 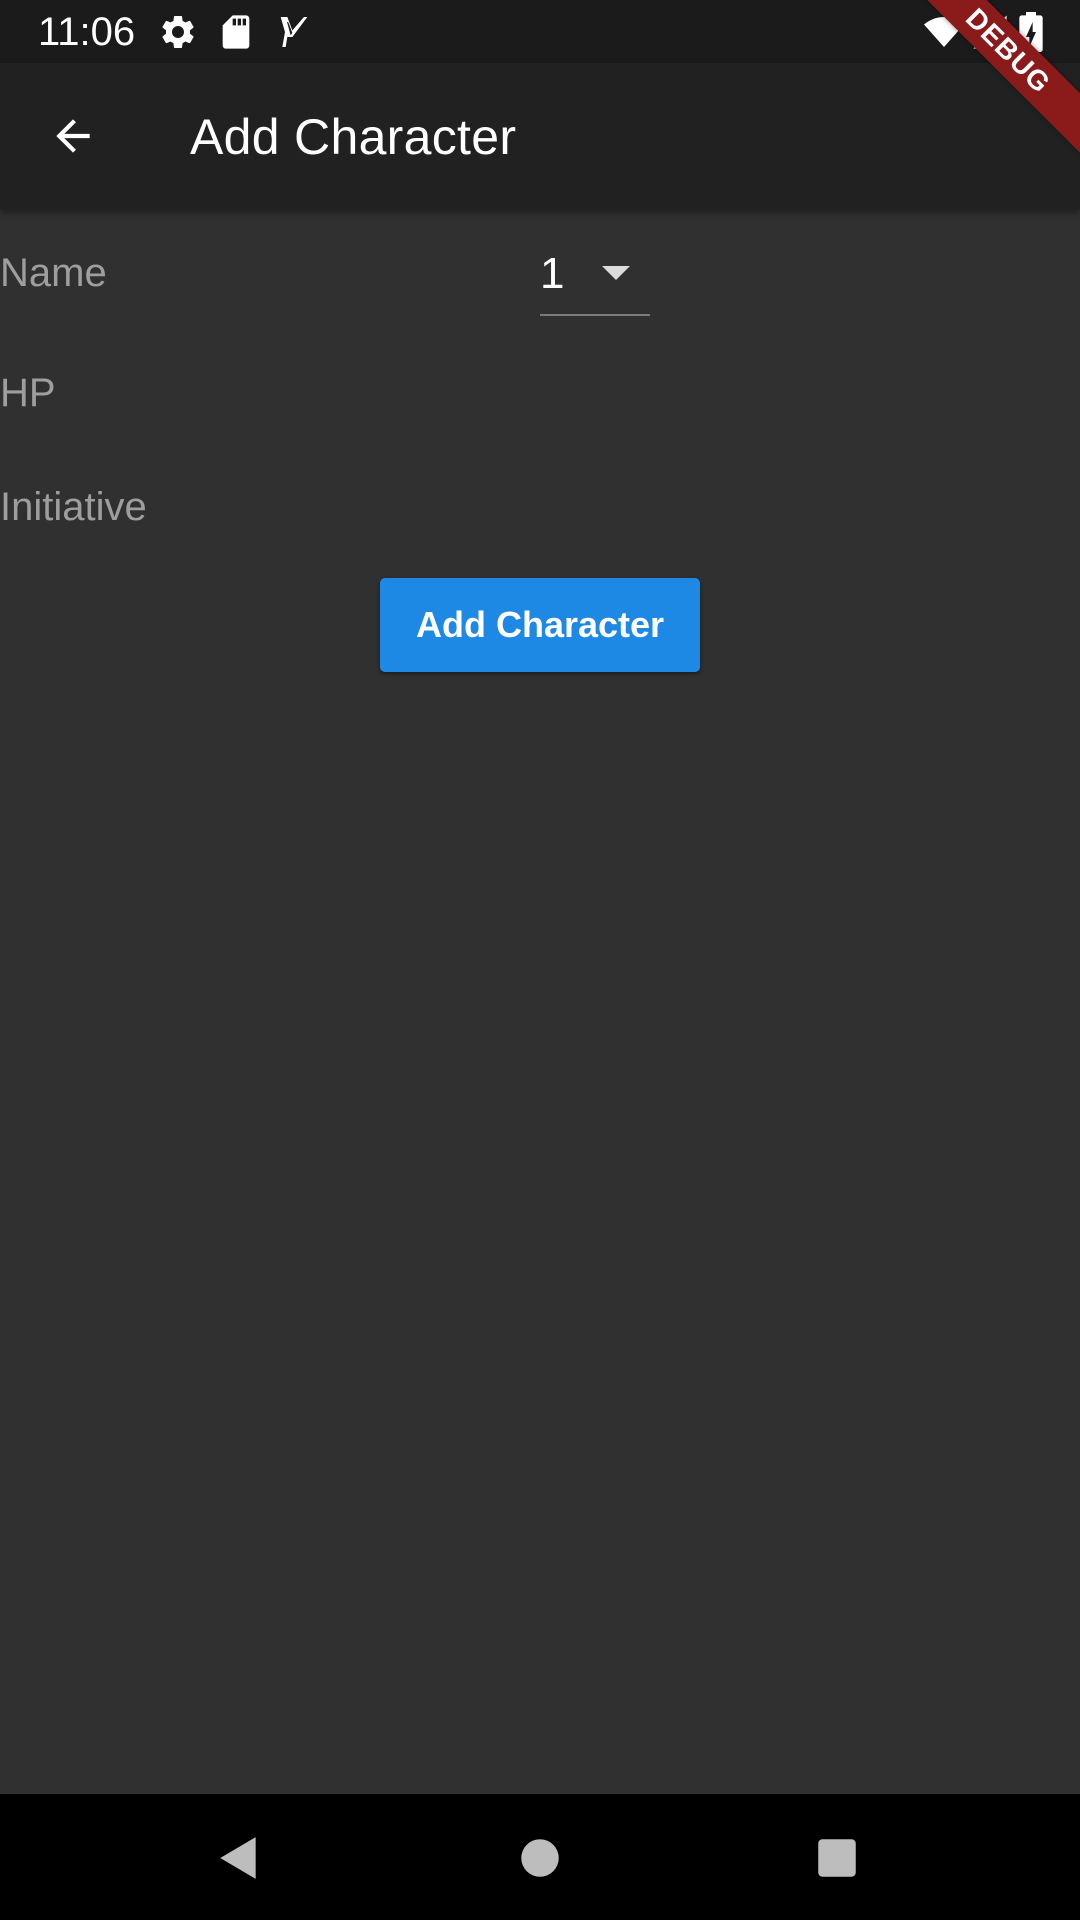 I want to click on page-title: Add Character, so click(x=353, y=137).